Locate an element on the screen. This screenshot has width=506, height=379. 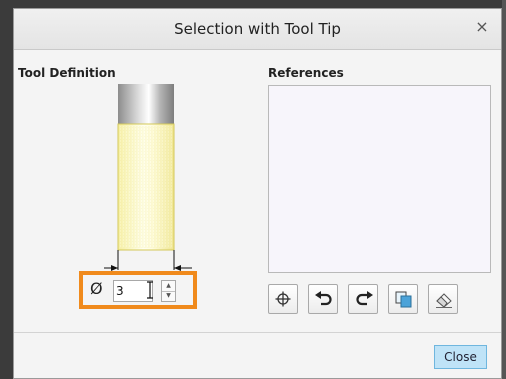
redo-button is located at coordinates (363, 299).